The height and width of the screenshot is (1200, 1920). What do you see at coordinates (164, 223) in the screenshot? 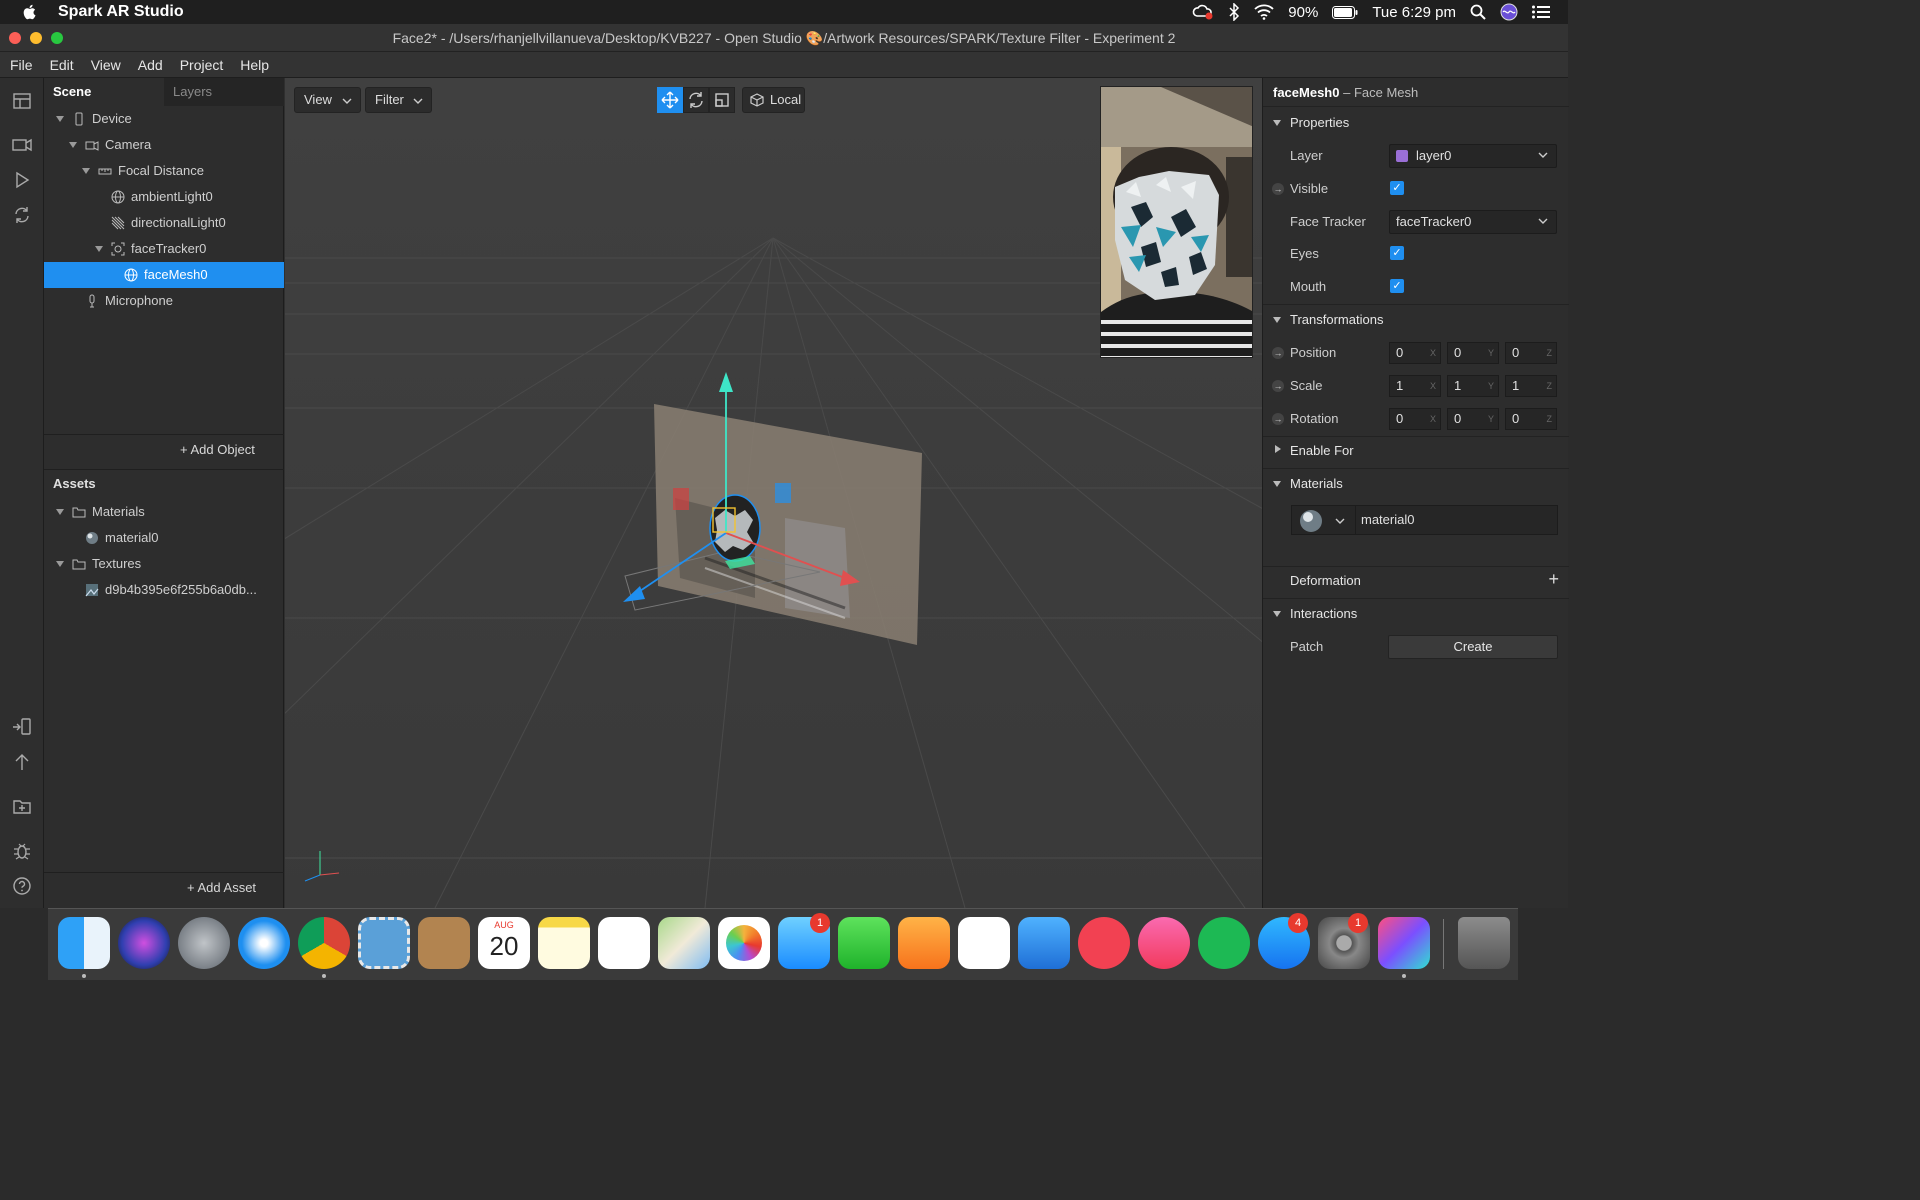
I see `tree-item-directional-light: directionalLight0` at bounding box center [164, 223].